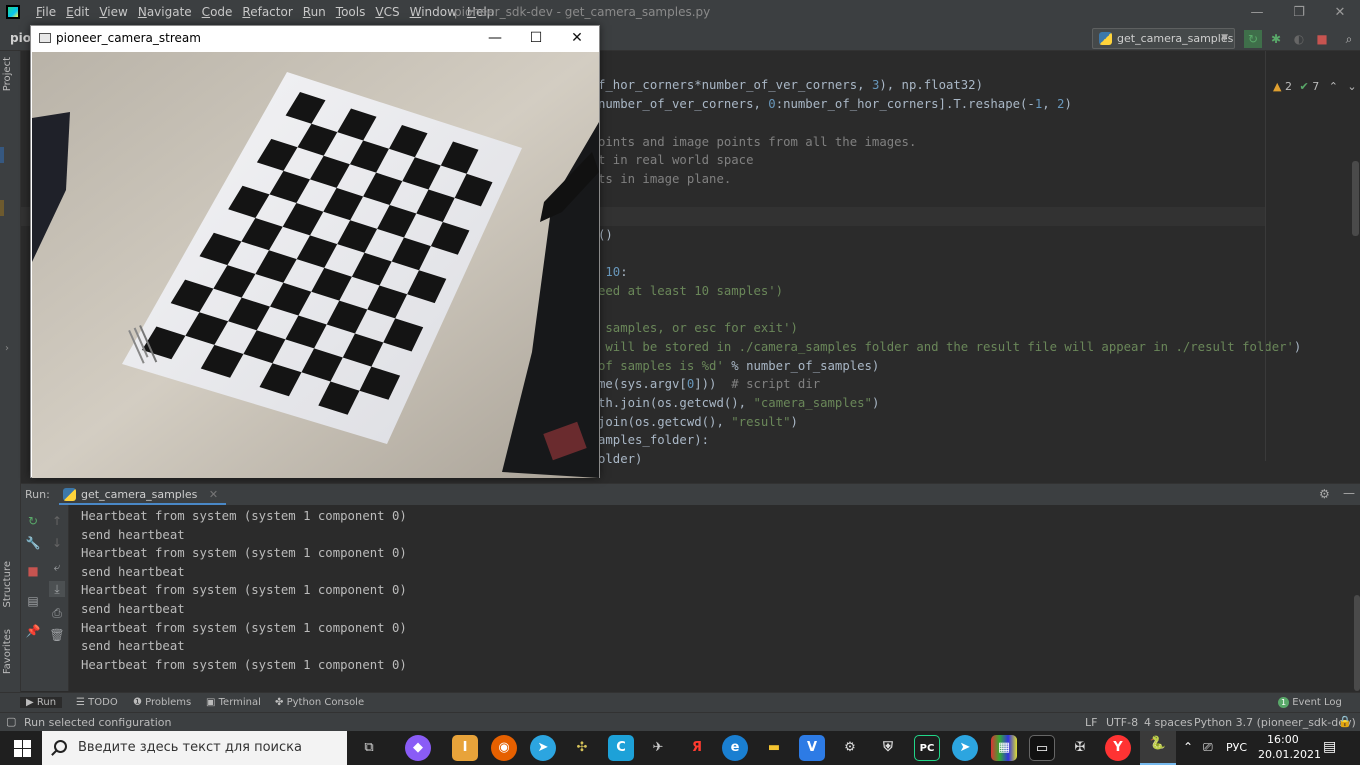 The height and width of the screenshot is (765, 1360). Describe the element at coordinates (194, 748) in the screenshot. I see `taskbar-search-box: Введите здесь текст для поиска` at that location.